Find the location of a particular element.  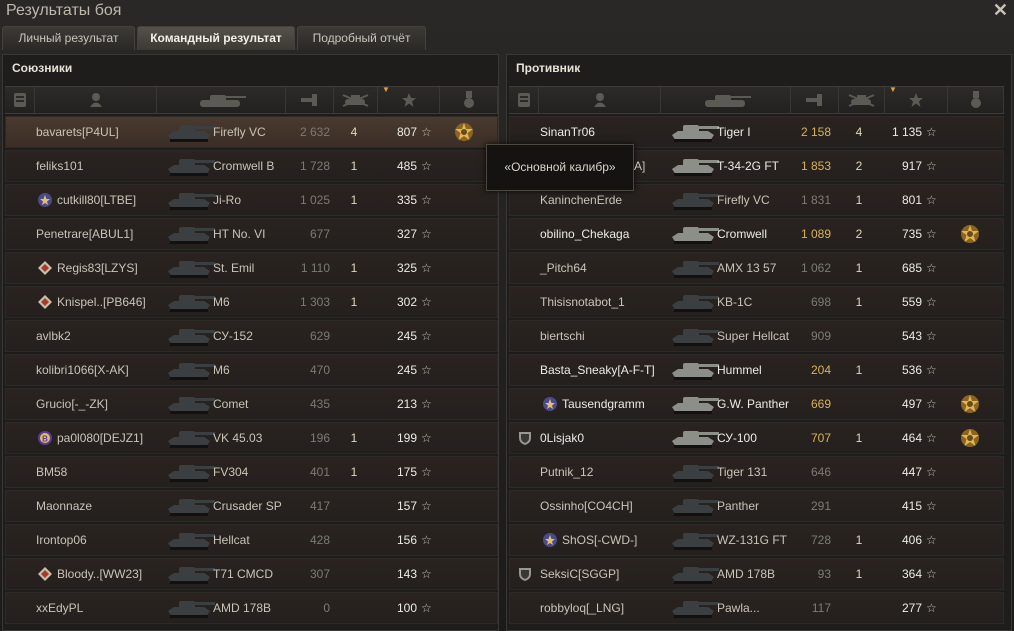

table-row: bavarets[P4UL] Firefly VC 2 632 4 807 ☆ is located at coordinates (251, 132).